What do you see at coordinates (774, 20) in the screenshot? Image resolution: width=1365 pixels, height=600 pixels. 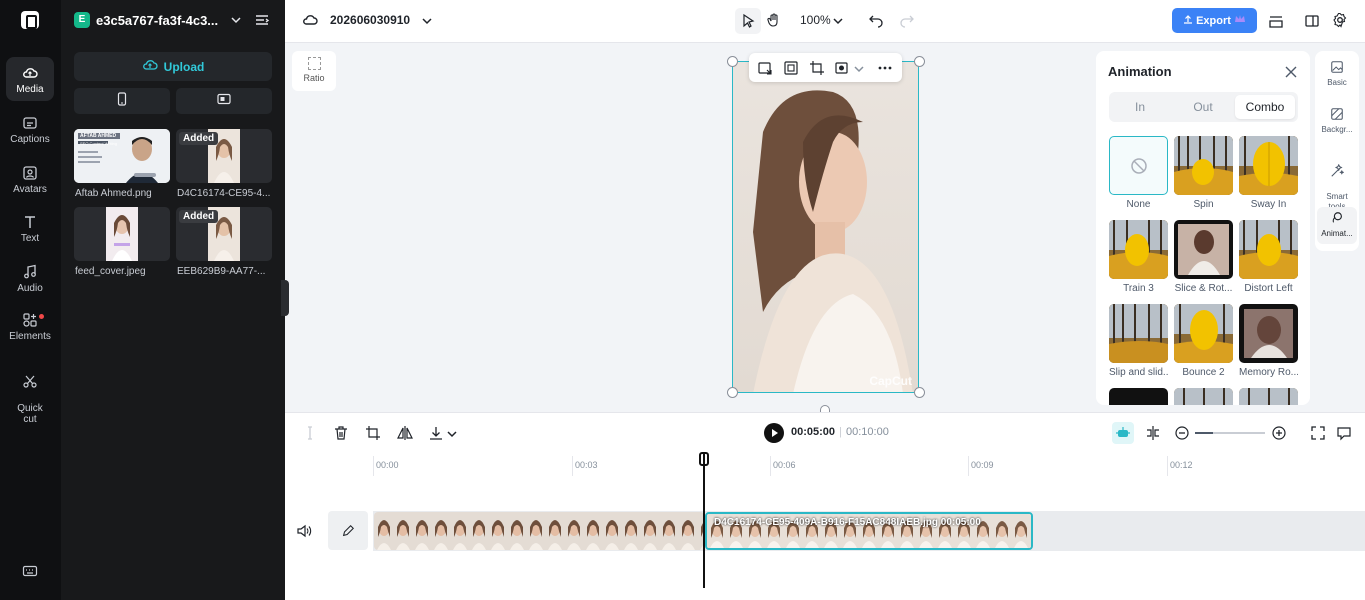 I see `hand-tool-icon` at bounding box center [774, 20].